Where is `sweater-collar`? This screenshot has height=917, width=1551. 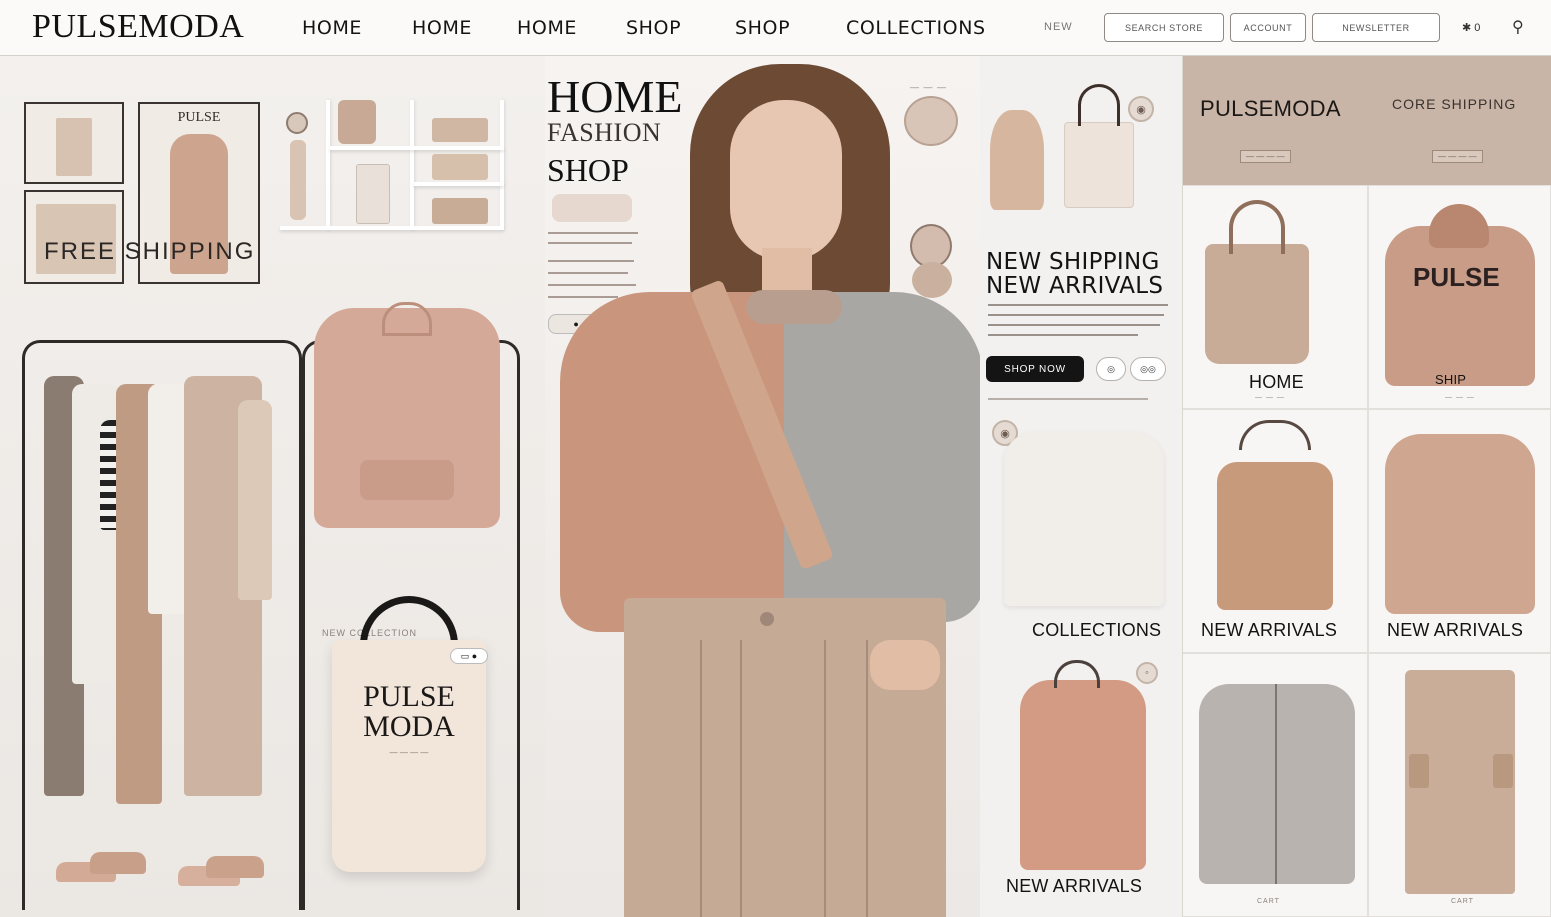 sweater-collar is located at coordinates (794, 307).